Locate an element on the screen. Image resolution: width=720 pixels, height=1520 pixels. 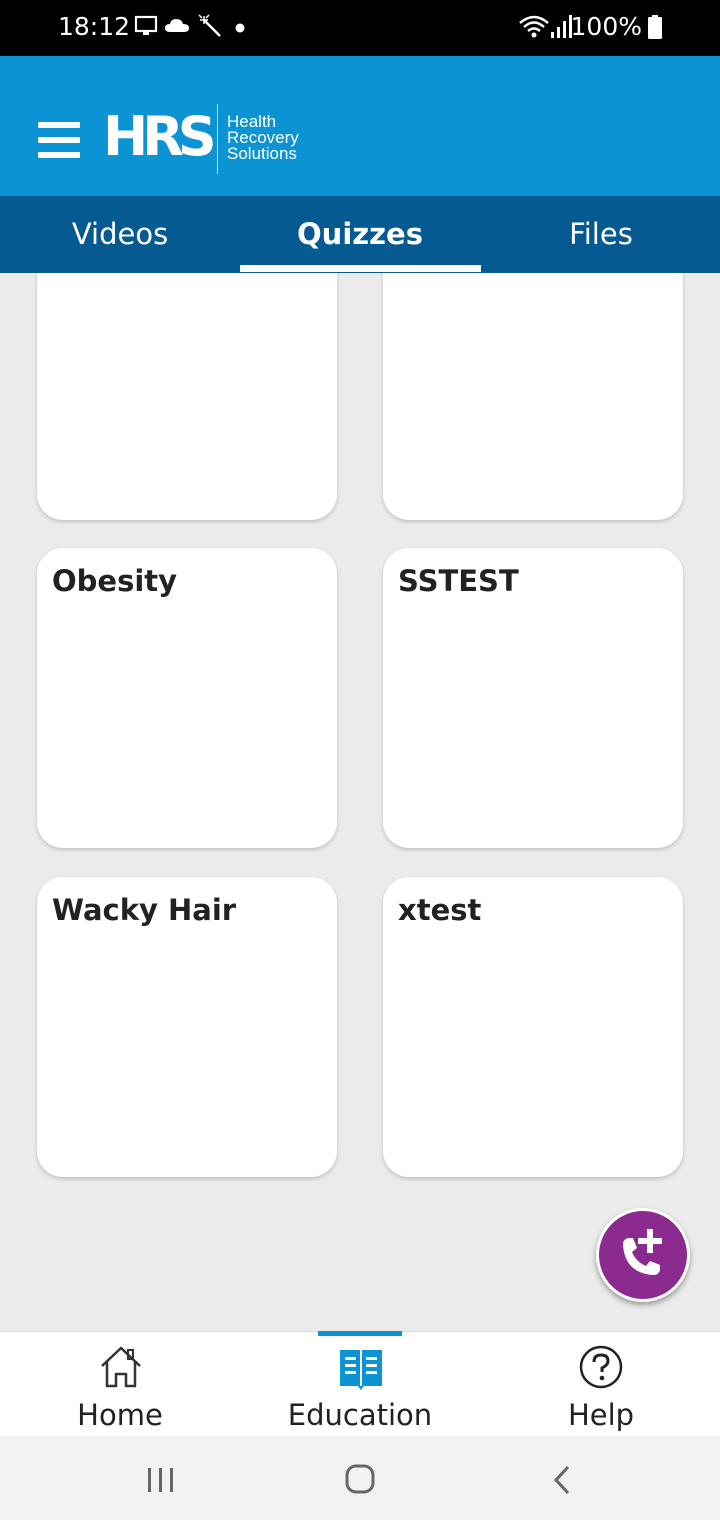
phone-add-icon is located at coordinates (642, 1252).